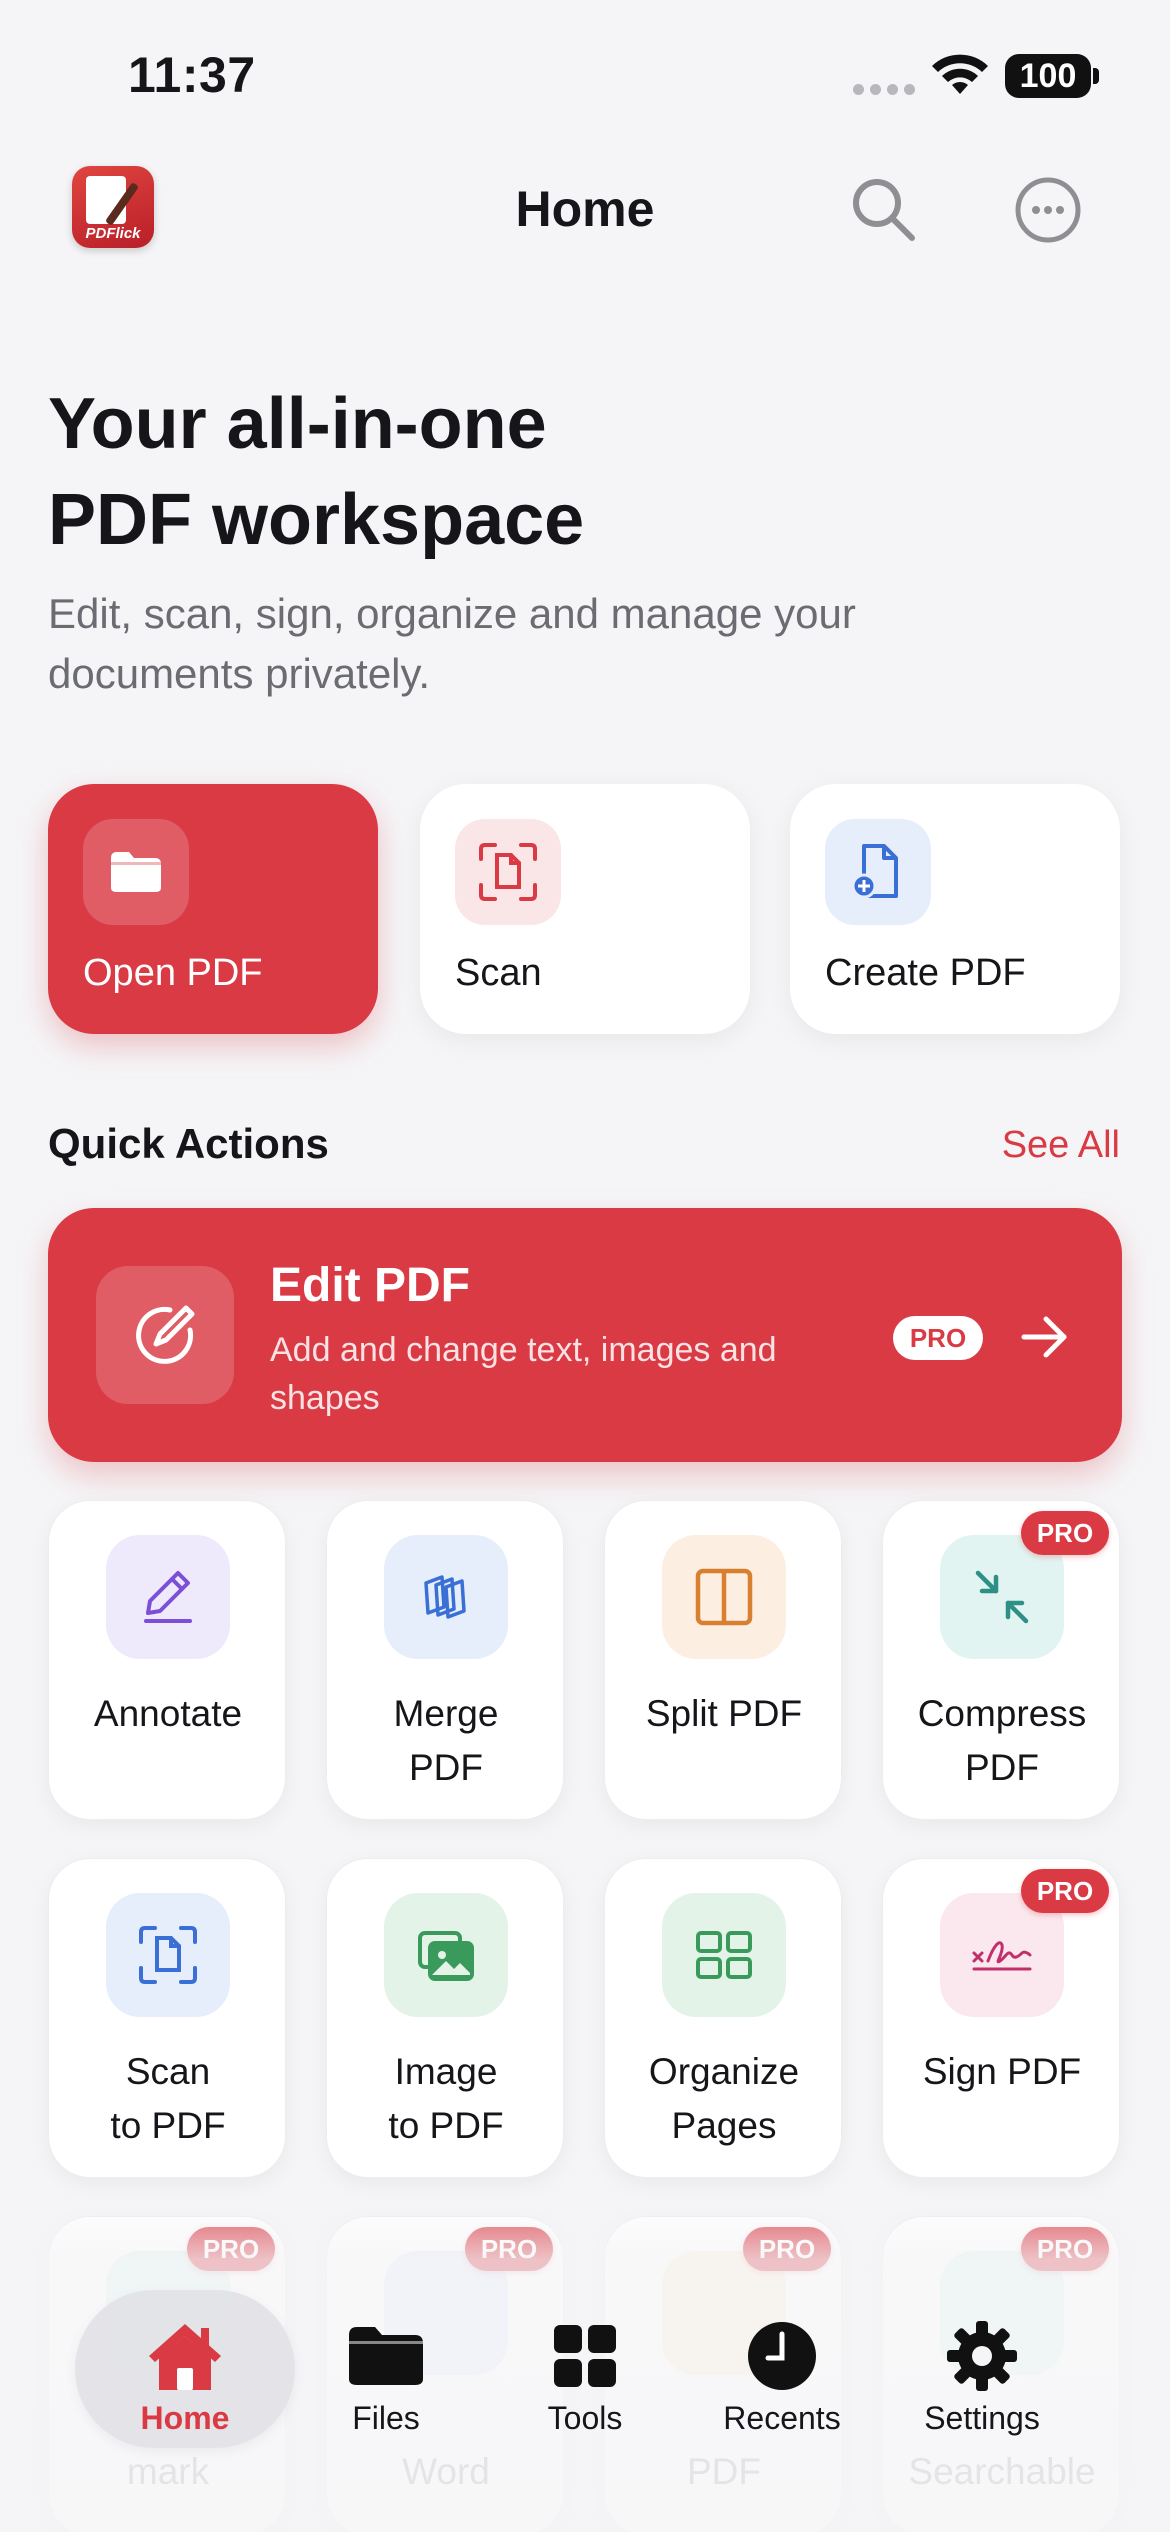 Image resolution: width=1170 pixels, height=2532 pixels. What do you see at coordinates (297, 424) in the screenshot?
I see `hero-title-line-1: Your all-in-one` at bounding box center [297, 424].